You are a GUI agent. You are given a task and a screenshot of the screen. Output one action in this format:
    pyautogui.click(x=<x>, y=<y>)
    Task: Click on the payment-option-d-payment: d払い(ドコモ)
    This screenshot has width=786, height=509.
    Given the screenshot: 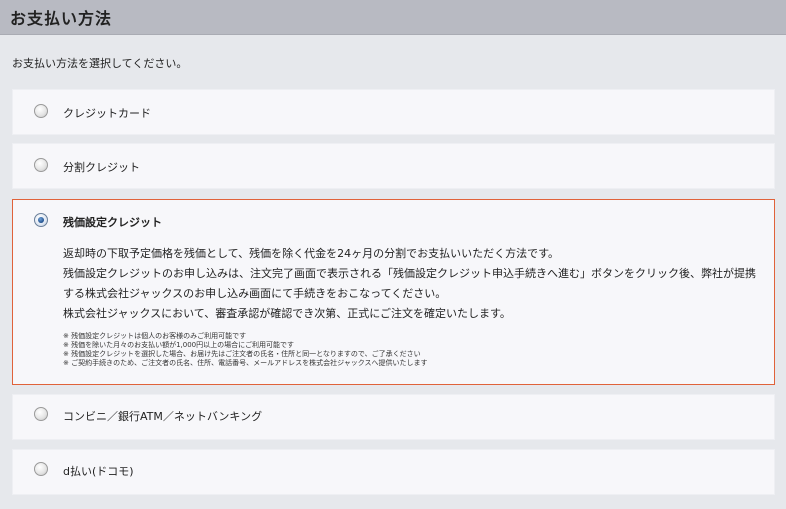 What is the action you would take?
    pyautogui.click(x=393, y=472)
    